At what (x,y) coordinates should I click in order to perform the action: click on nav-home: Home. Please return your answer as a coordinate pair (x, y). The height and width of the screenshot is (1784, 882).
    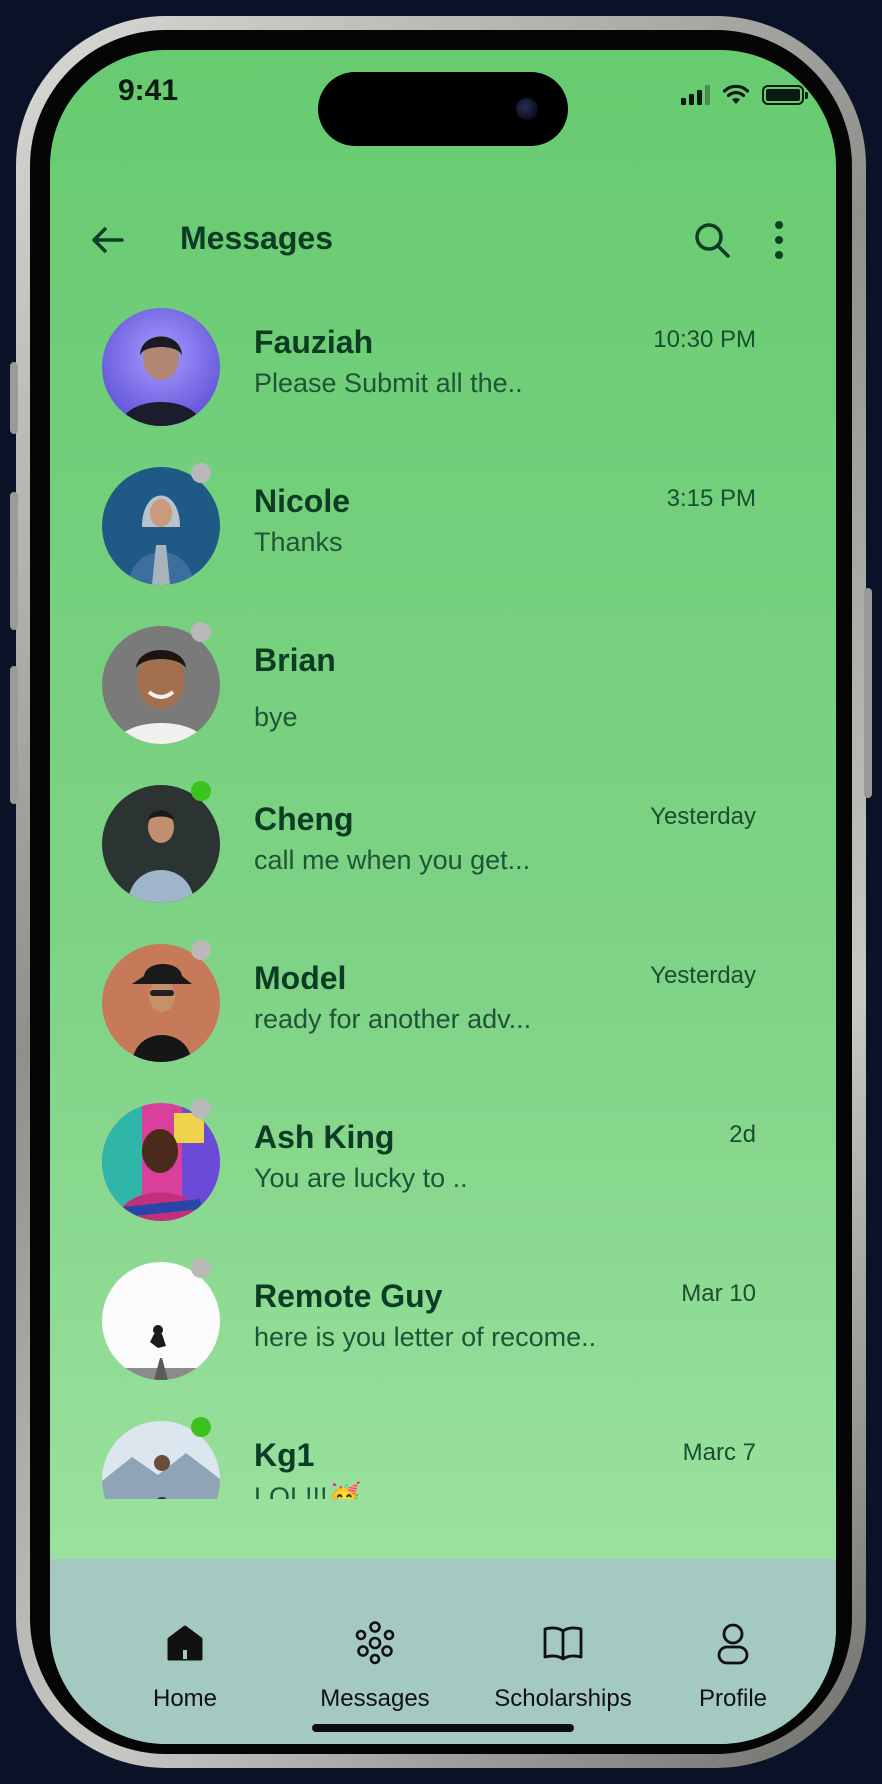
    Looking at the image, I should click on (185, 1666).